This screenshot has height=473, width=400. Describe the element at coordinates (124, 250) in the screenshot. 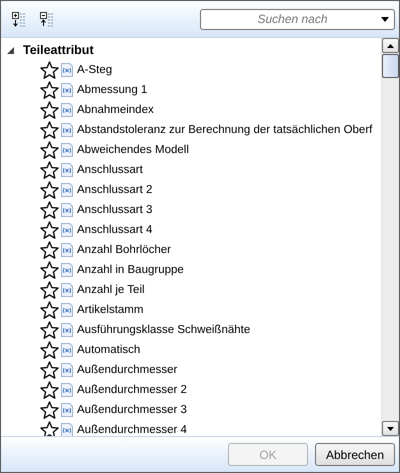

I see `tree-item-label: Anzahl Bohrlöcher` at that location.